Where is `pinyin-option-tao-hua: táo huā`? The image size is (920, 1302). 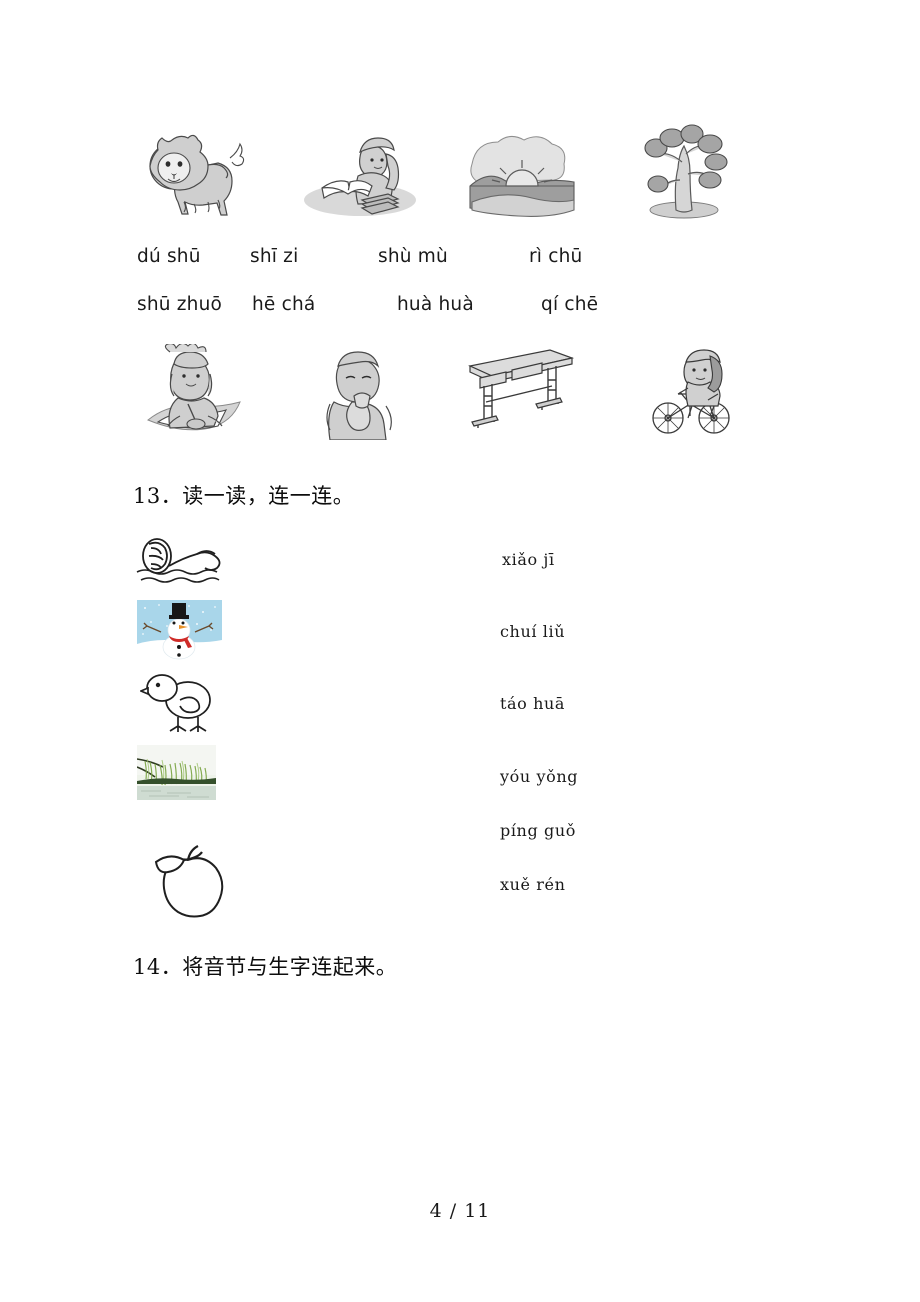
pinyin-option-tao-hua: táo huā is located at coordinates (533, 703).